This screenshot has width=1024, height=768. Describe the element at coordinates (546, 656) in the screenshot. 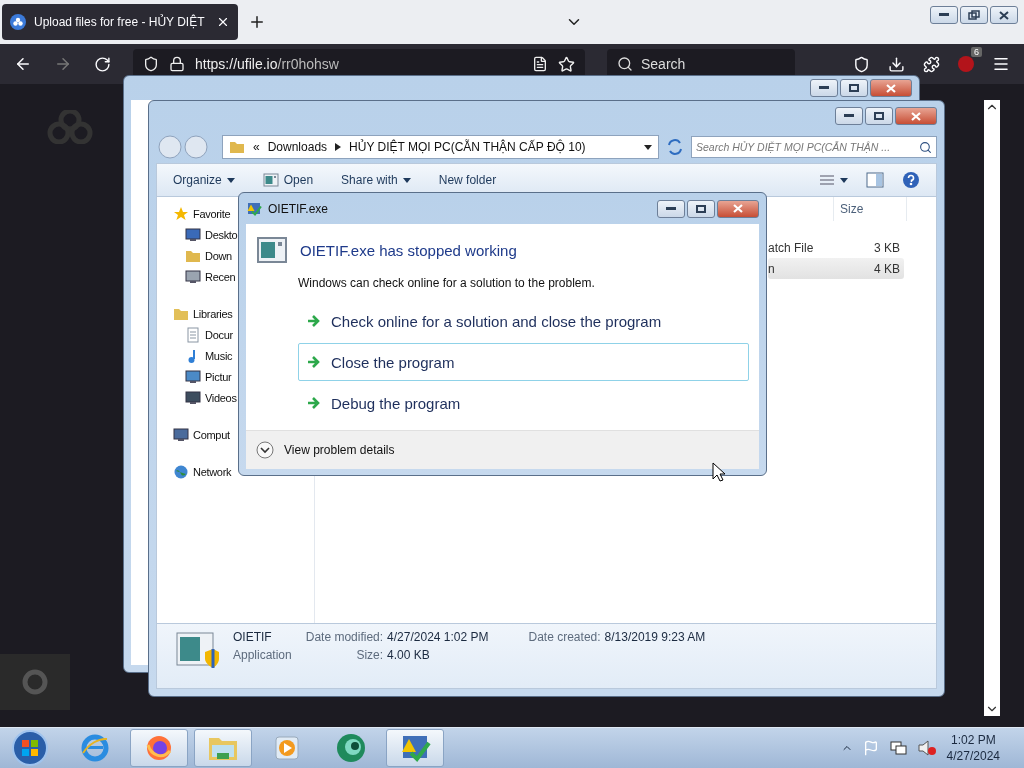

I see `details-pane: OIETIF Application Date modified: 4/27/2024 1:02 PM Size: 4.00 KB Date created: 8/13/2019 9:23 AM` at that location.